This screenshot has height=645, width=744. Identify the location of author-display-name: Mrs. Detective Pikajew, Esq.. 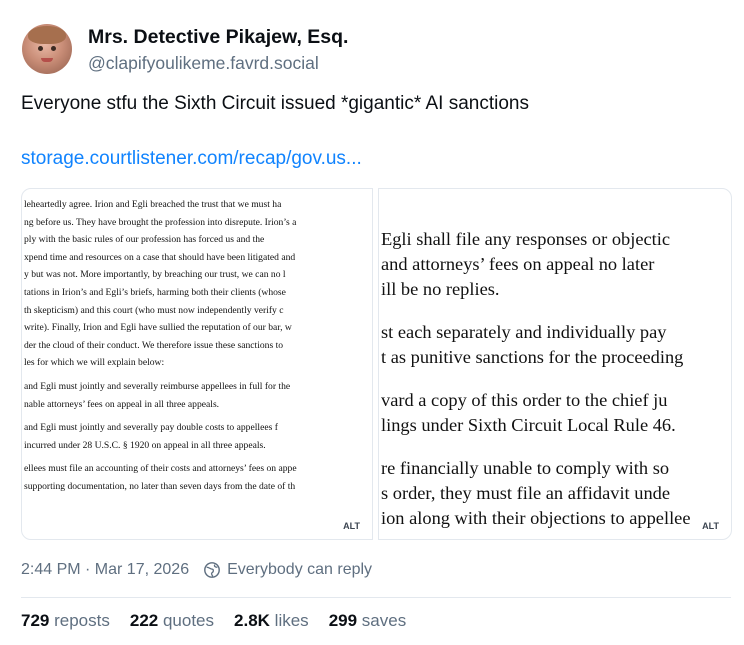
(218, 37).